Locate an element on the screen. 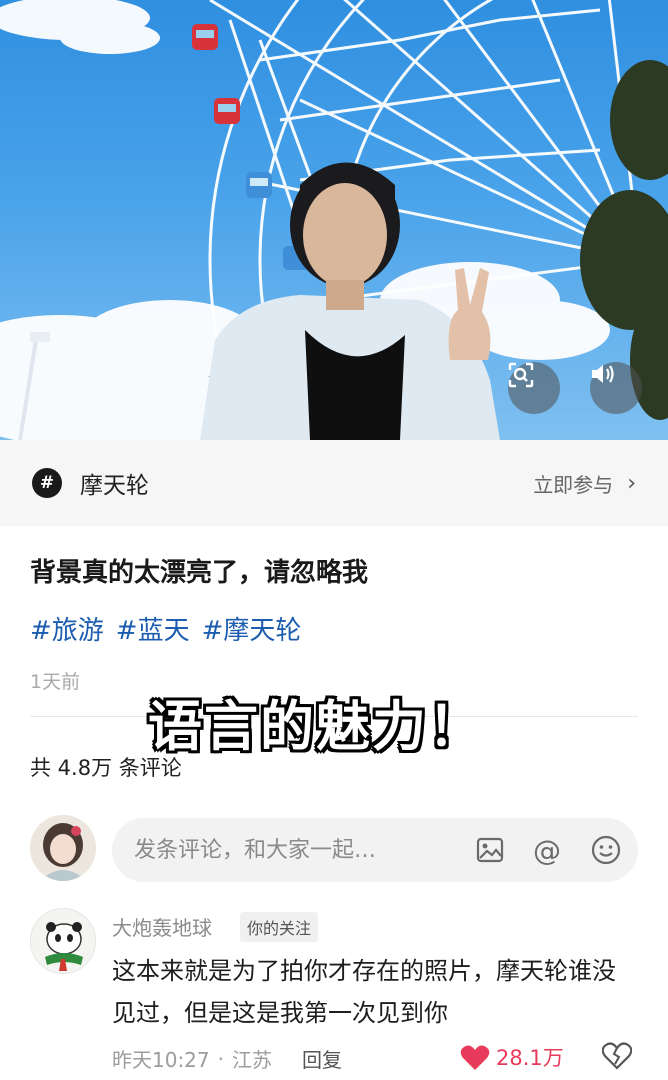  tag-link: #旅游 is located at coordinates (67, 628).